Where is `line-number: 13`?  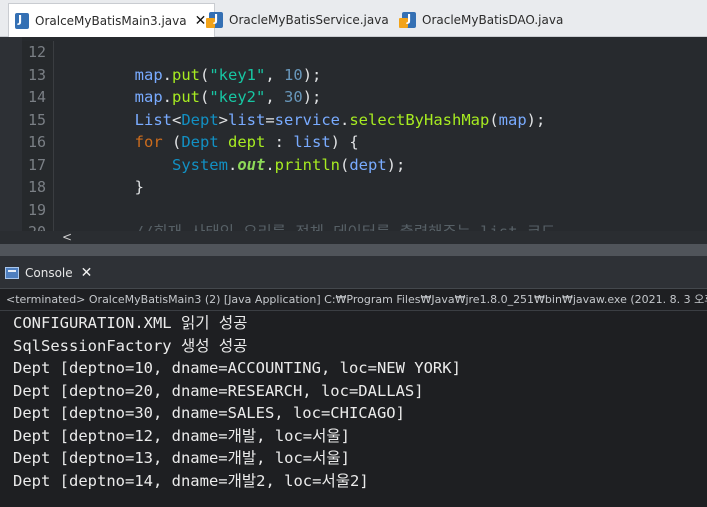
line-number: 13 is located at coordinates (37, 74).